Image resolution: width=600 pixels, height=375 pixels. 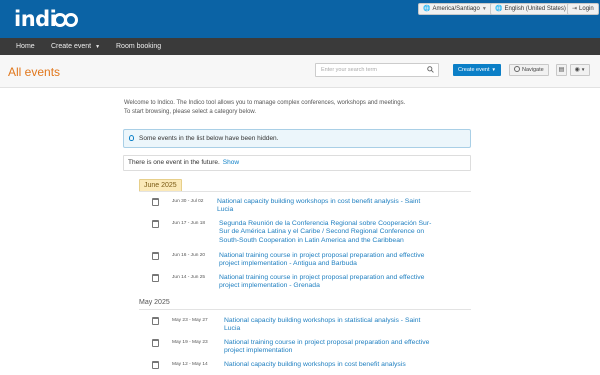 I want to click on show-future-link: Show, so click(x=231, y=162).